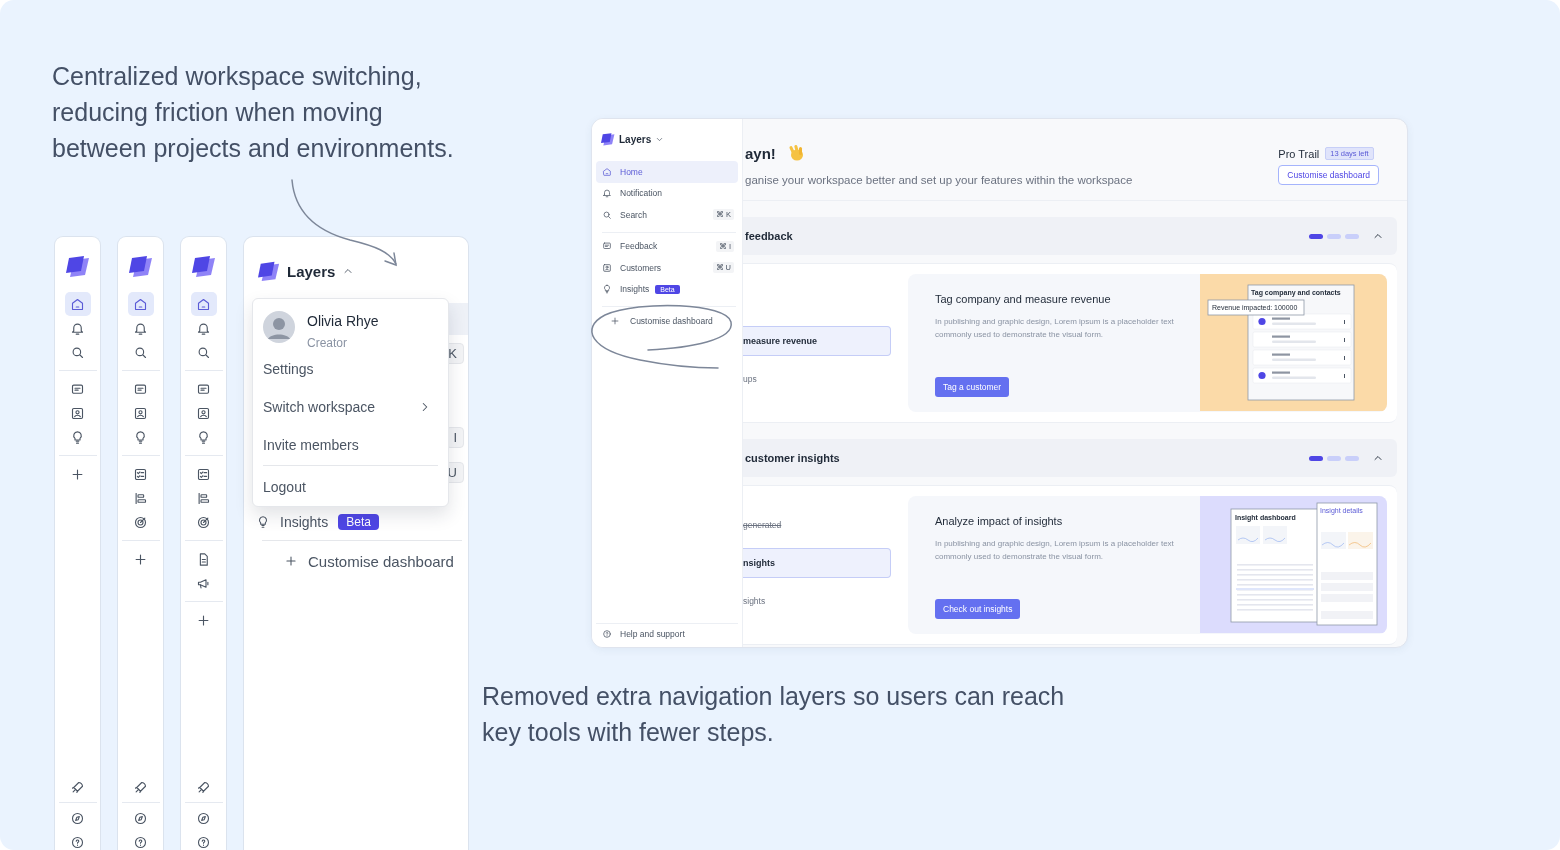 The width and height of the screenshot is (1560, 850). I want to click on nav-item: Notification, so click(667, 193).